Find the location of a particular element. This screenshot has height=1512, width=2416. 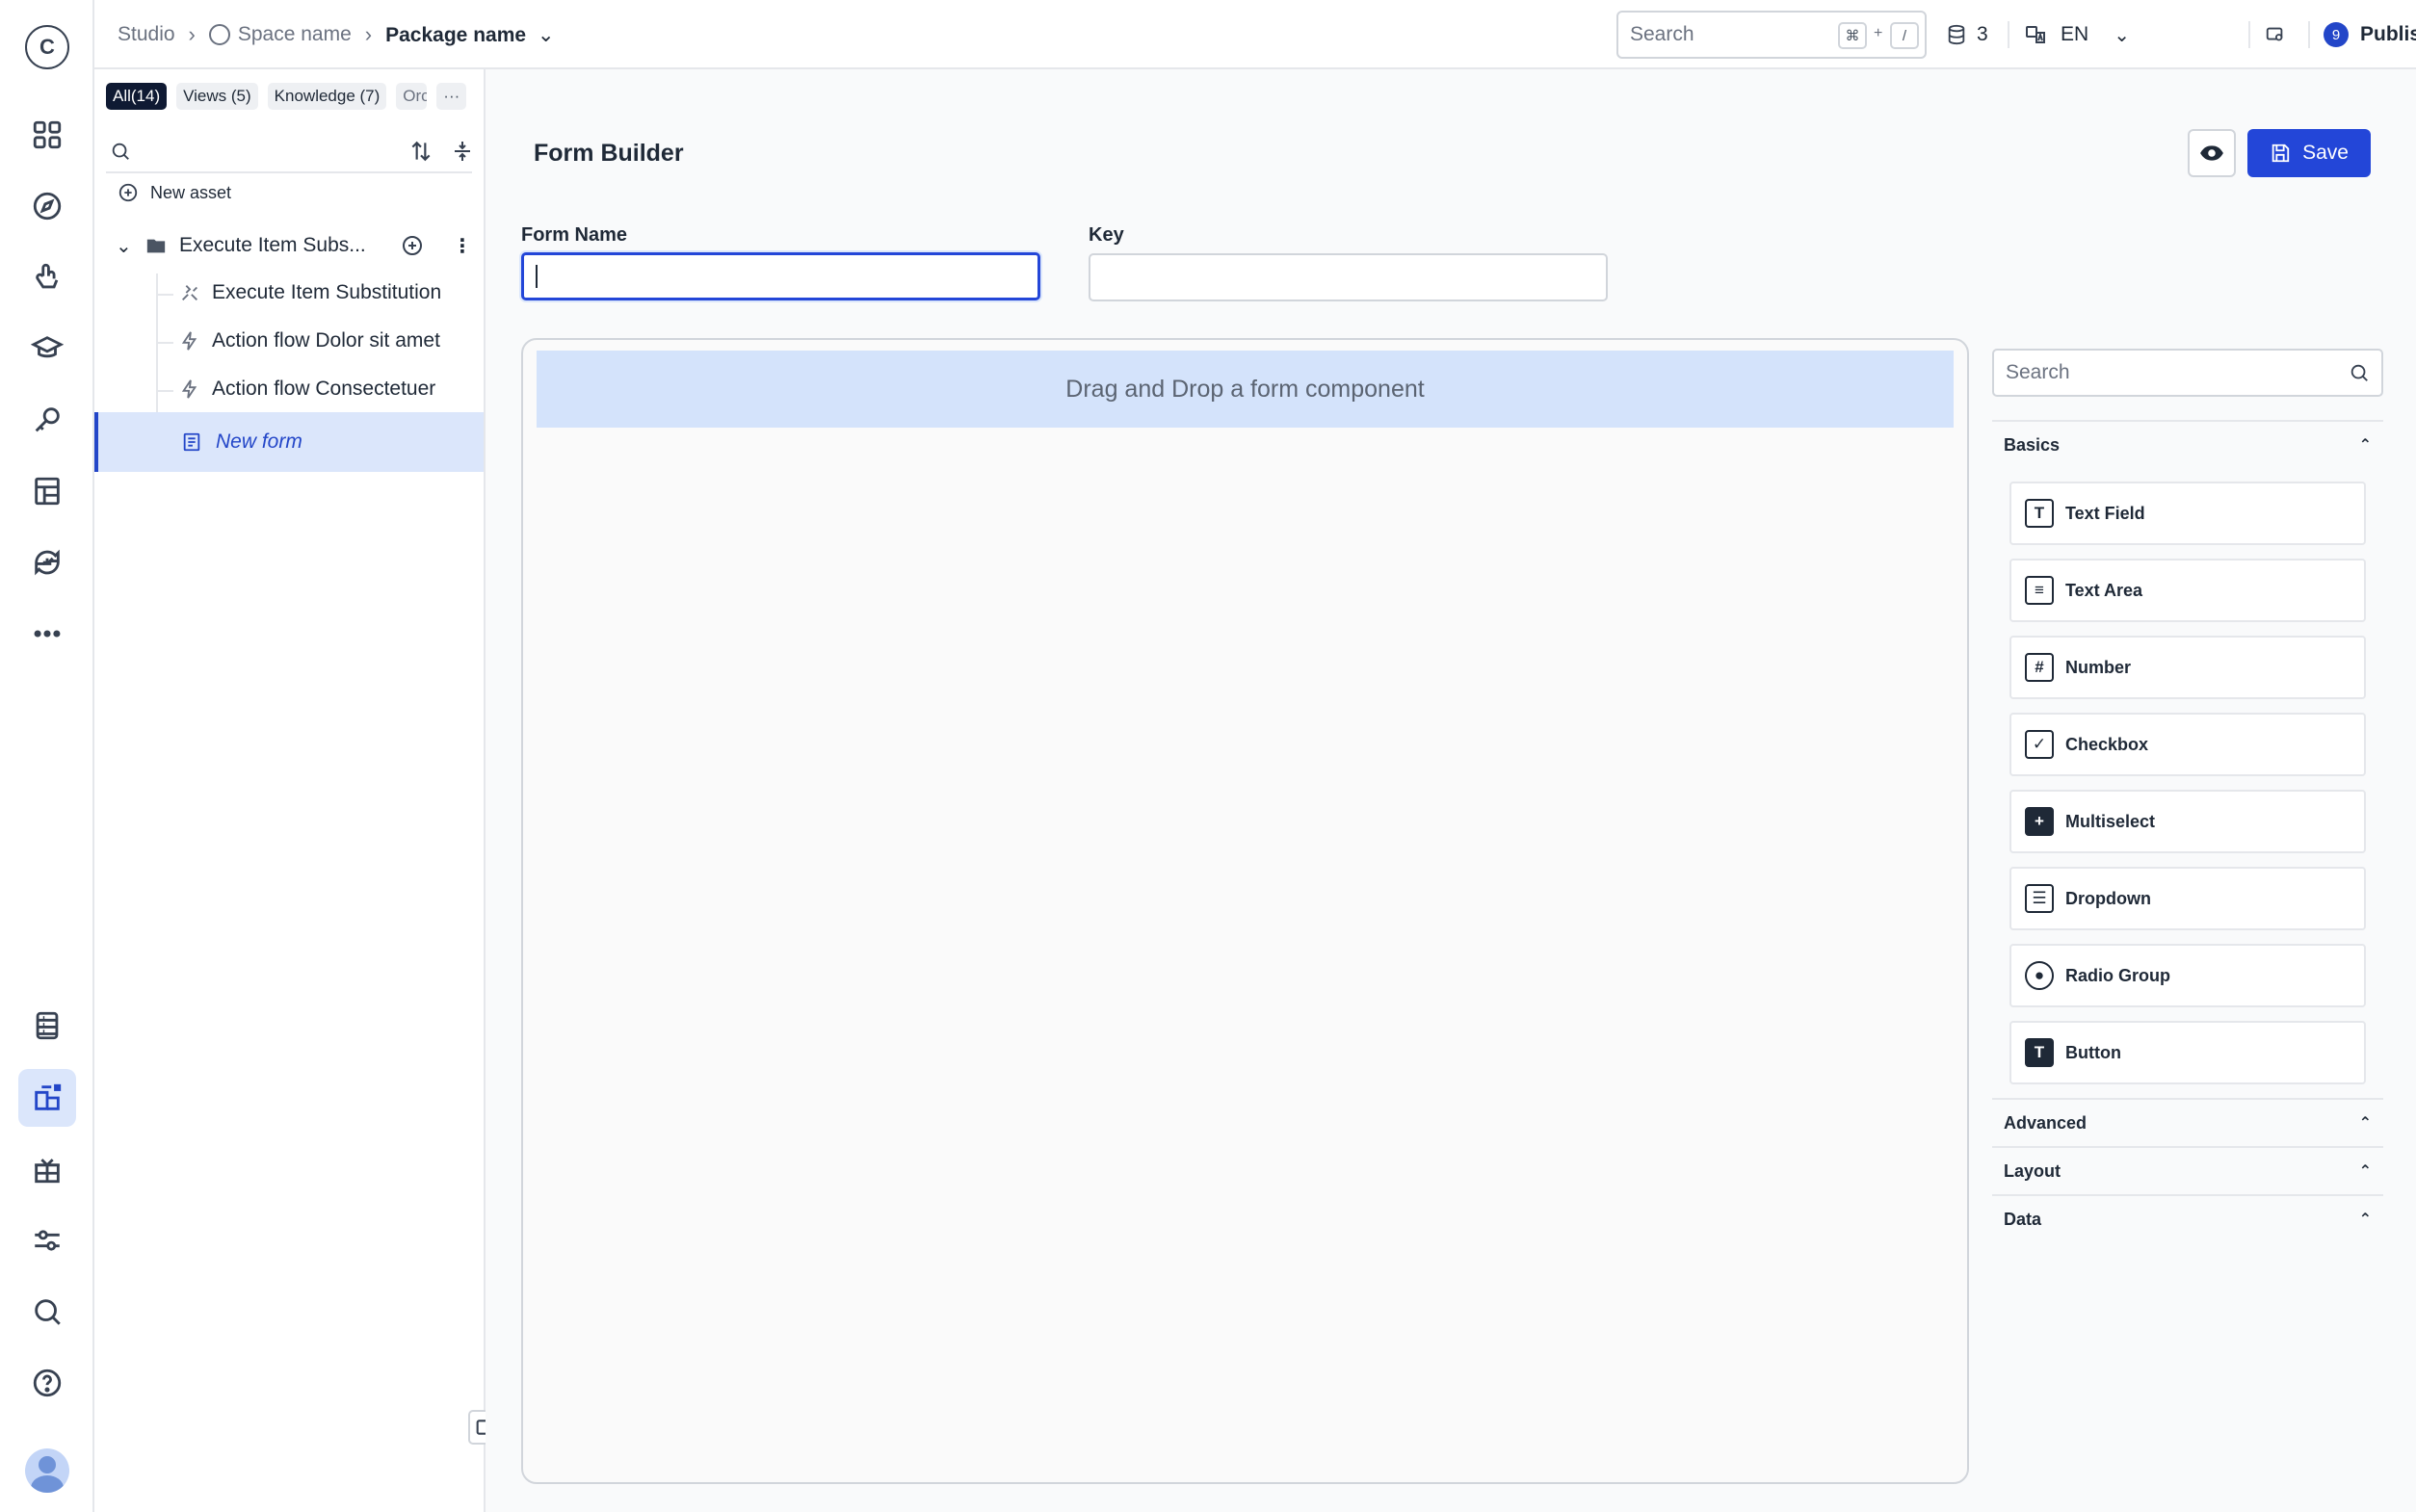

rail-dashboard is located at coordinates (47, 135).